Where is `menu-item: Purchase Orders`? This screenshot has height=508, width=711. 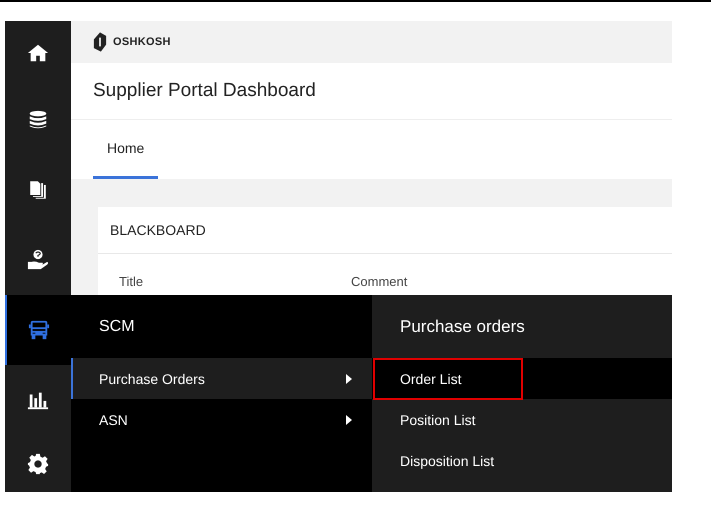 menu-item: Purchase Orders is located at coordinates (221, 378).